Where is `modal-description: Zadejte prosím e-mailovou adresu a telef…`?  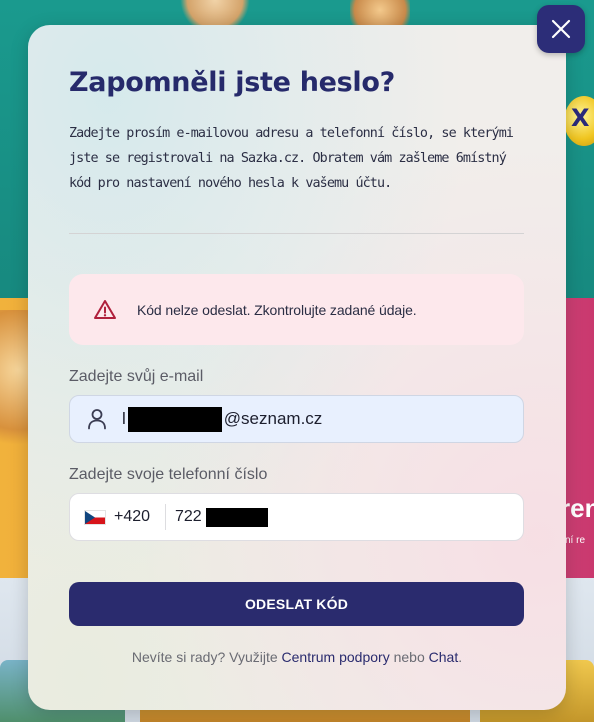 modal-description: Zadejte prosím e-mailovou adresu a telef… is located at coordinates (291, 158).